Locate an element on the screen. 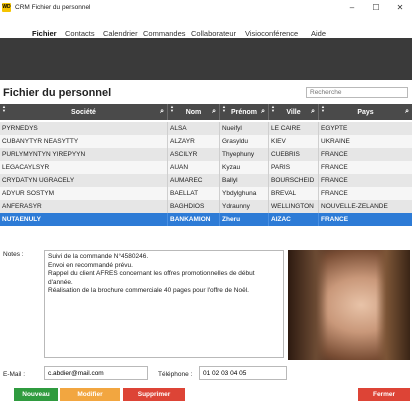  cell-nom: ALSA is located at coordinates (194, 128).